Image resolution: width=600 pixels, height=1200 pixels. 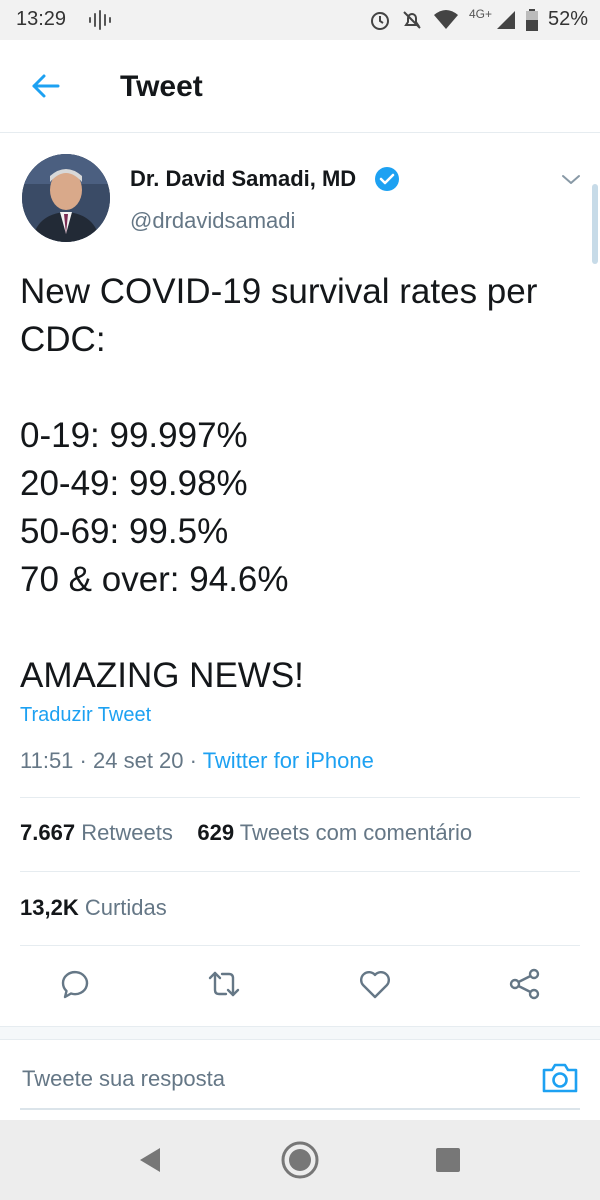 I want to click on translate-tweet-link: Traduzir Tweet, so click(x=85, y=715).